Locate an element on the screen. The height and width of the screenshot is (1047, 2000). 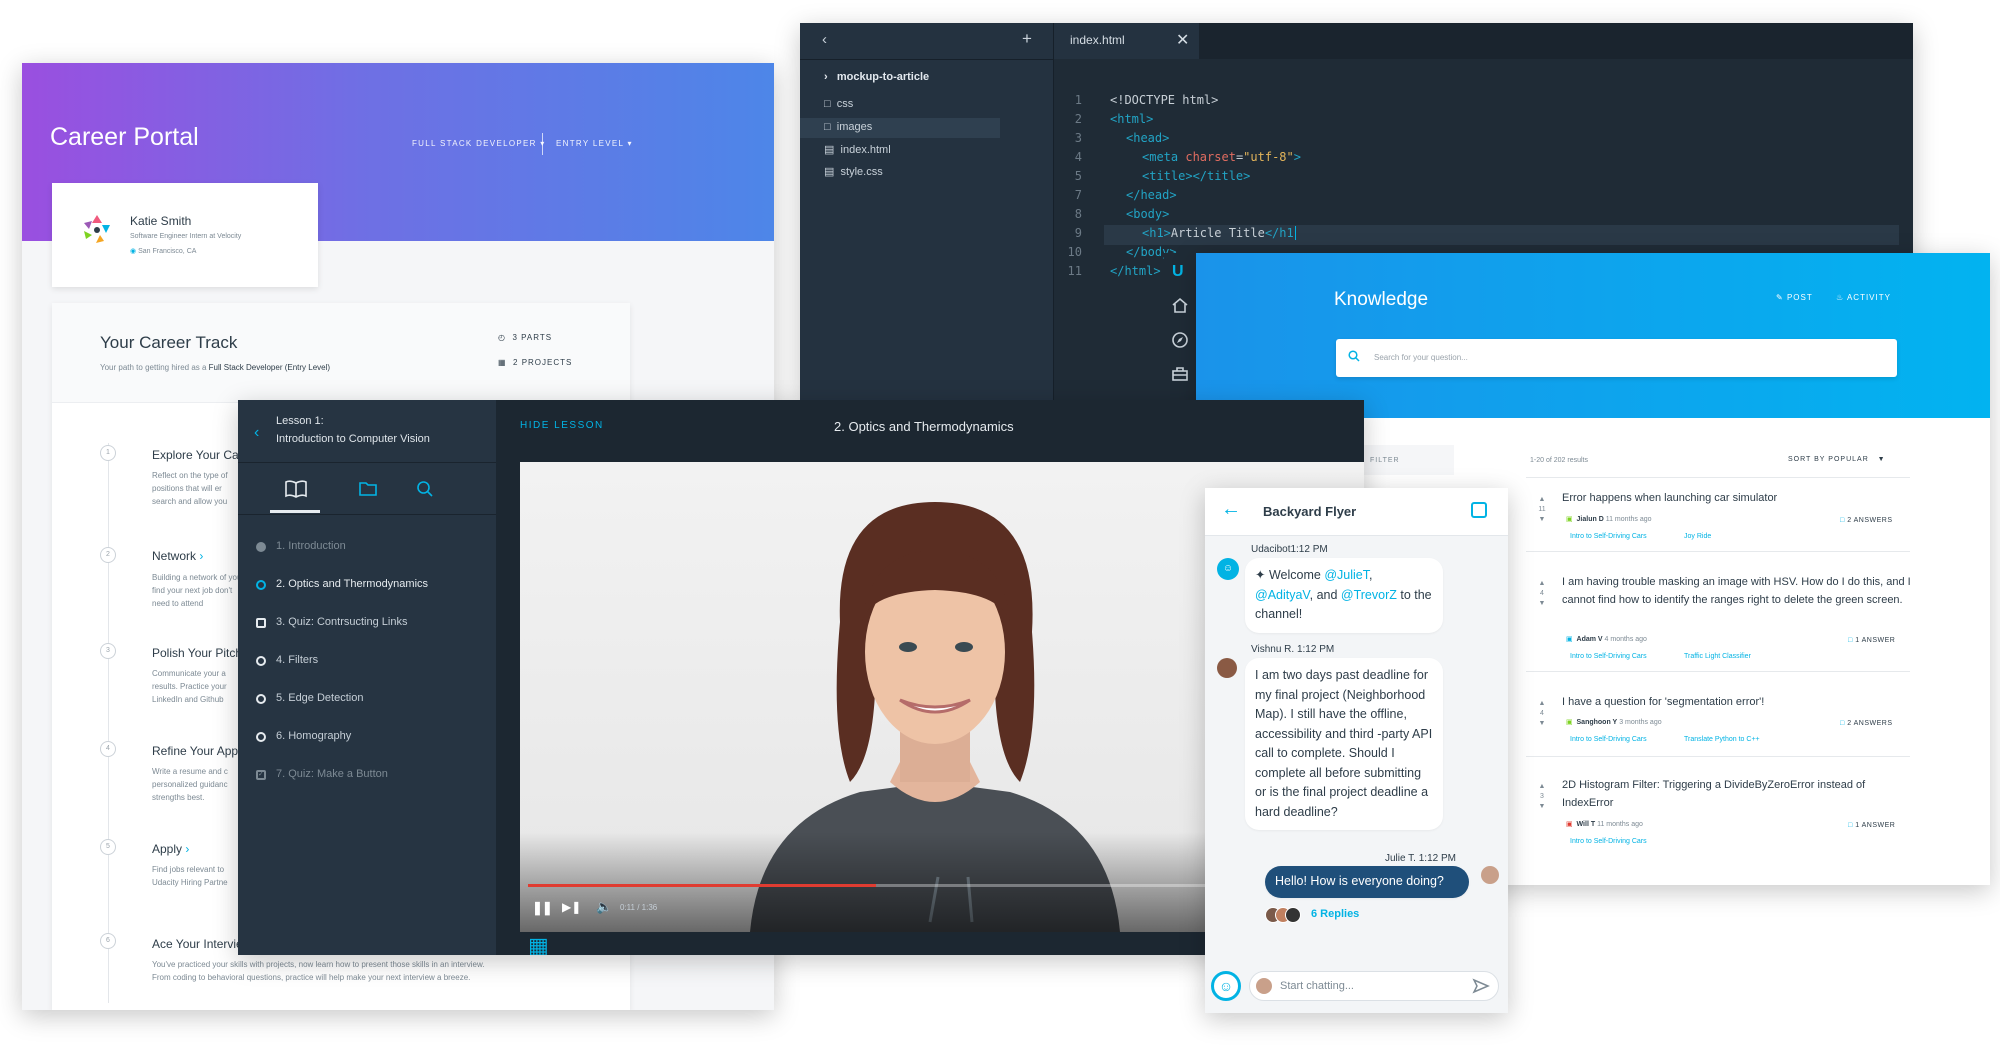
close-icon: ✕ is located at coordinates (1182, 40).